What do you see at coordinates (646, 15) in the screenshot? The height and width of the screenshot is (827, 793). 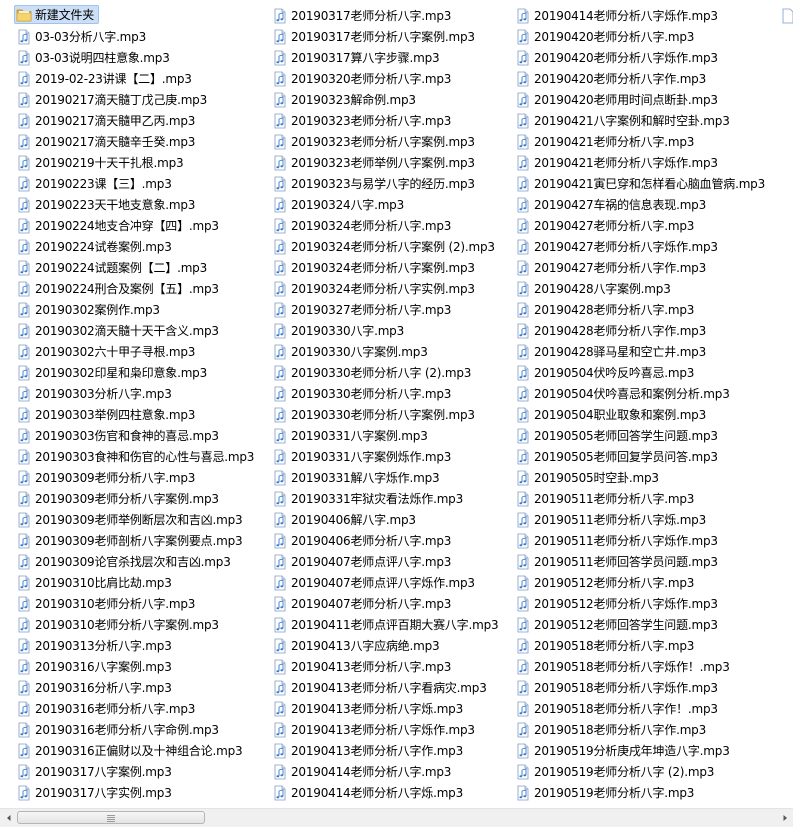 I see `file-item: 20190414老师分析八字烁作.mp3` at bounding box center [646, 15].